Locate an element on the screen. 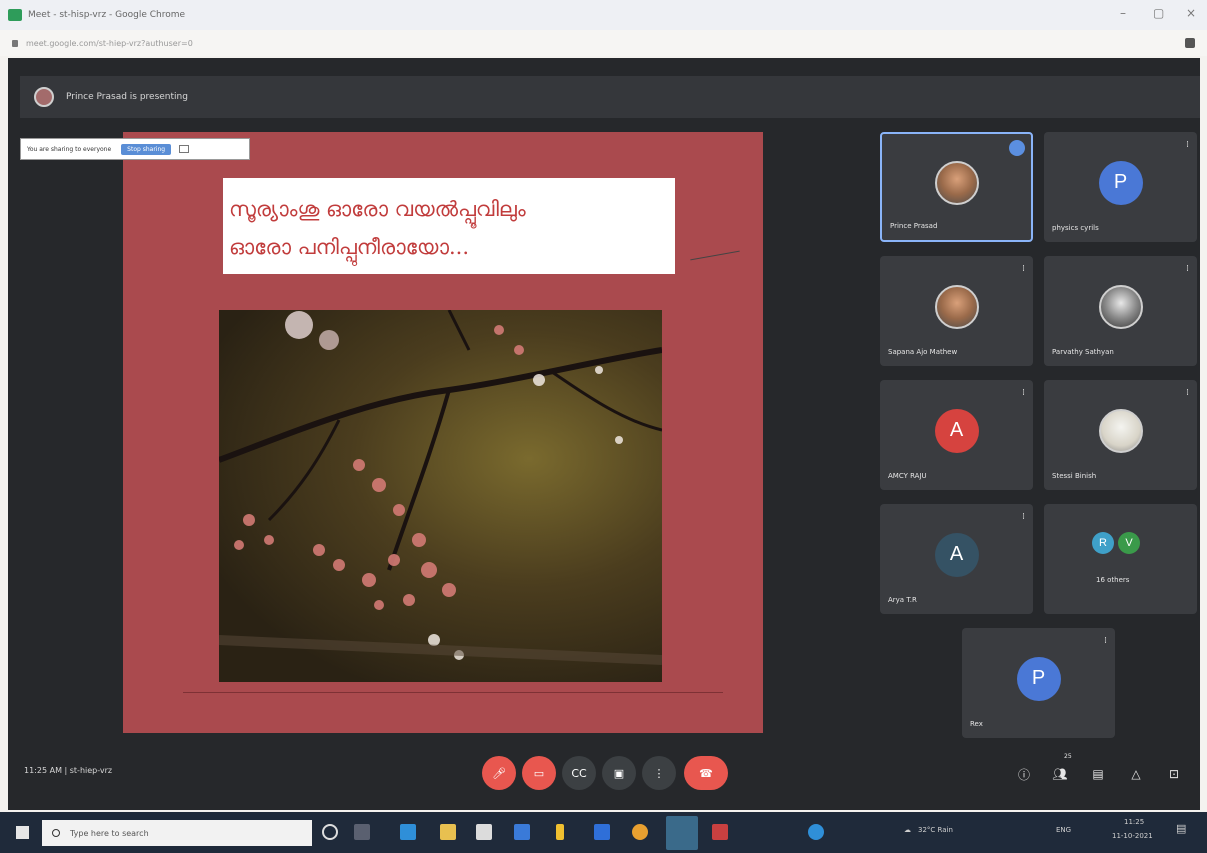 This screenshot has height=853, width=1207. clock-time: 11:25 is located at coordinates (1134, 822).